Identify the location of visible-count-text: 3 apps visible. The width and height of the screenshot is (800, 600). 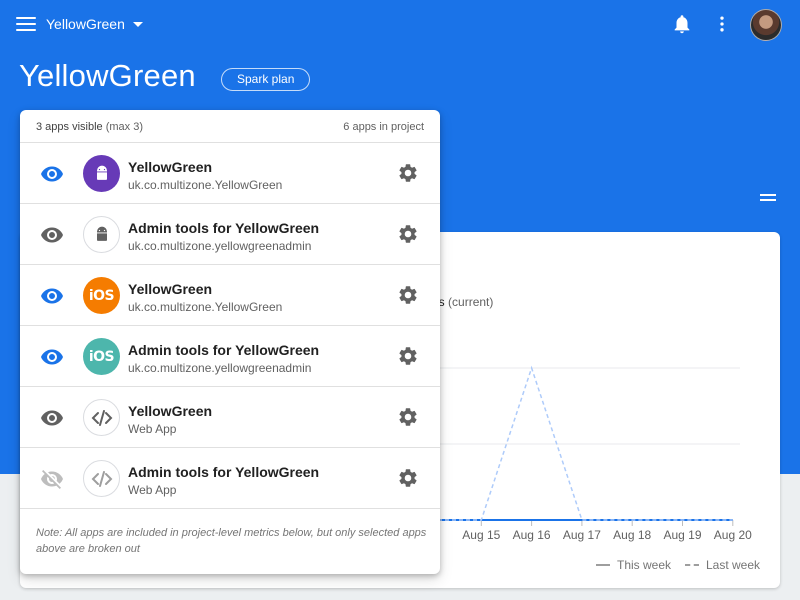
(69, 127).